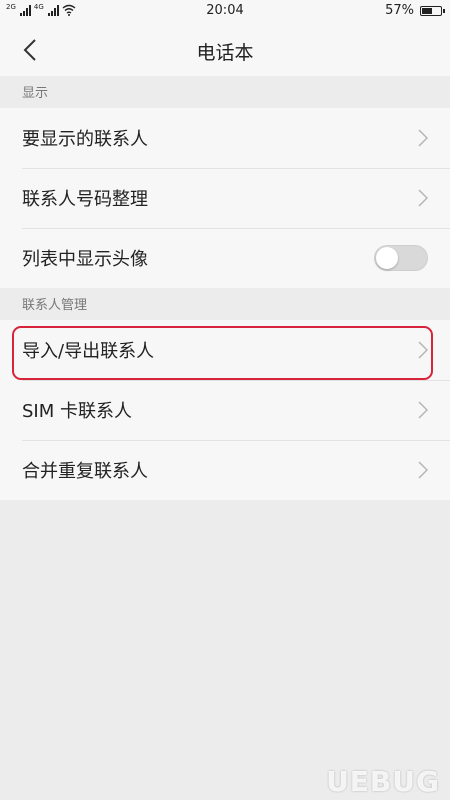 The image size is (450, 800). What do you see at coordinates (85, 139) in the screenshot?
I see `row-label: 要显示的联系人` at bounding box center [85, 139].